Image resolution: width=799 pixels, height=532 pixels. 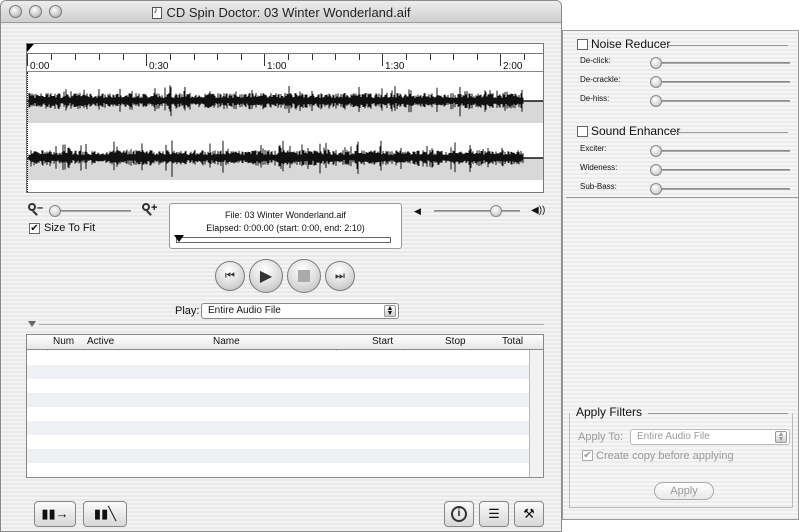 I want to click on playhead-track, so click(x=285, y=49).